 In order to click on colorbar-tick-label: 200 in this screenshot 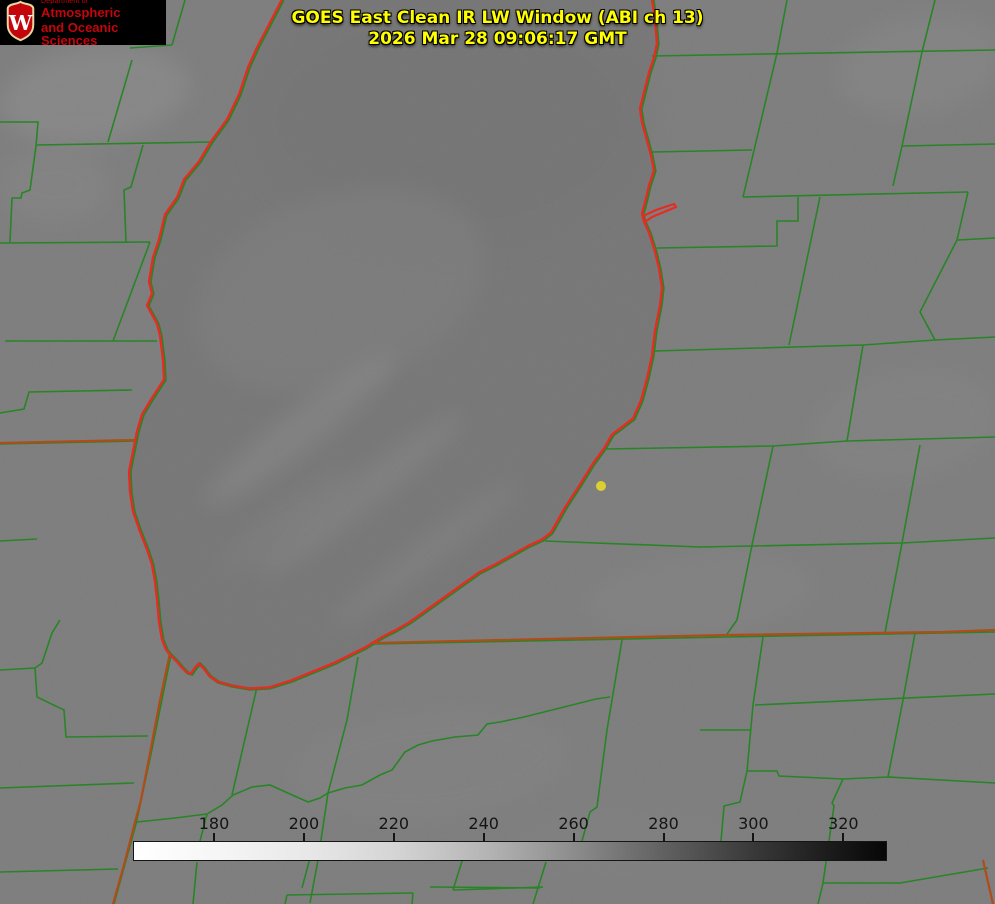, I will do `click(304, 823)`.